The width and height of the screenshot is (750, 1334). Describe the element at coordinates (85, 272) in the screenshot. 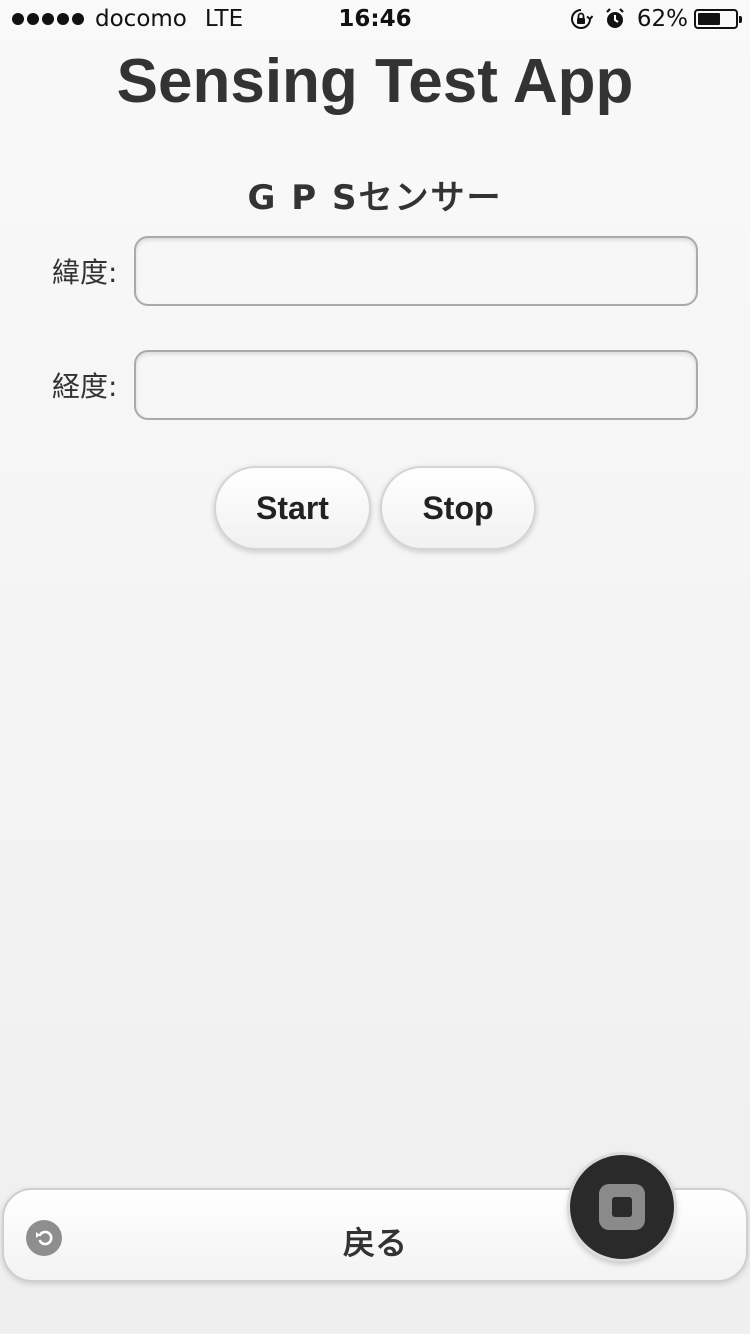

I see `latitude-label: 緯度:` at that location.